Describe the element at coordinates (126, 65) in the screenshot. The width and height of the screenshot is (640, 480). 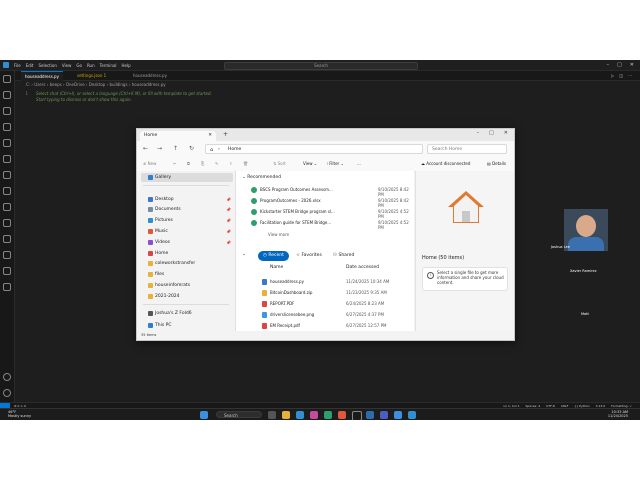
I see `menu-help: Help` at that location.